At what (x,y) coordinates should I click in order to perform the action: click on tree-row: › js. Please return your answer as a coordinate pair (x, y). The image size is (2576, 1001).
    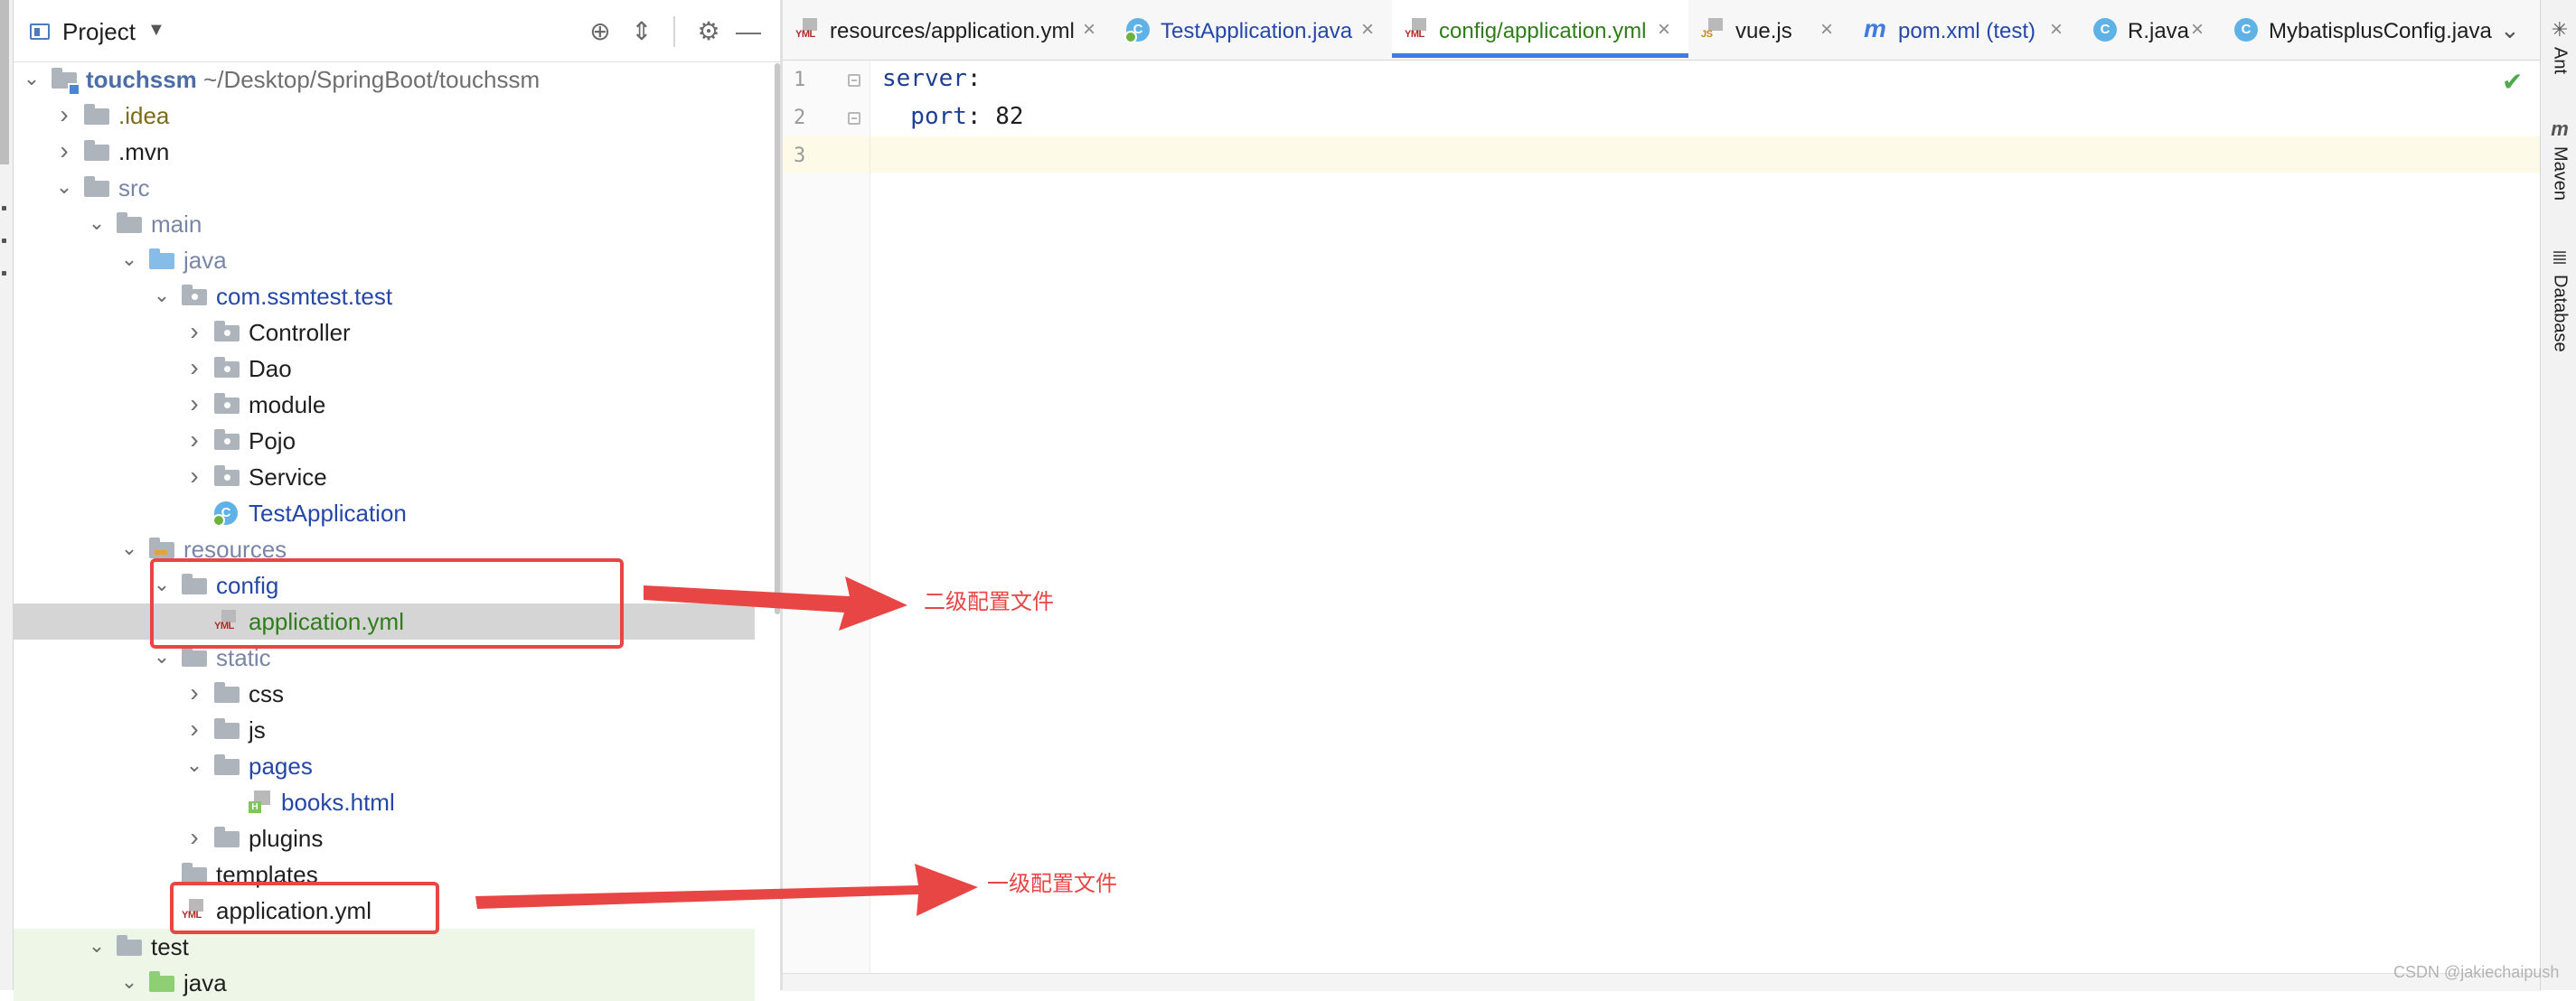
    Looking at the image, I should click on (384, 730).